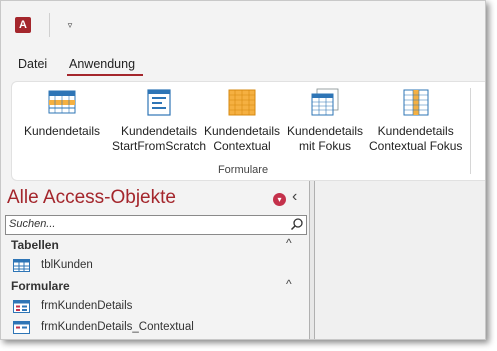  What do you see at coordinates (62, 102) in the screenshot?
I see `form-details-icon` at bounding box center [62, 102].